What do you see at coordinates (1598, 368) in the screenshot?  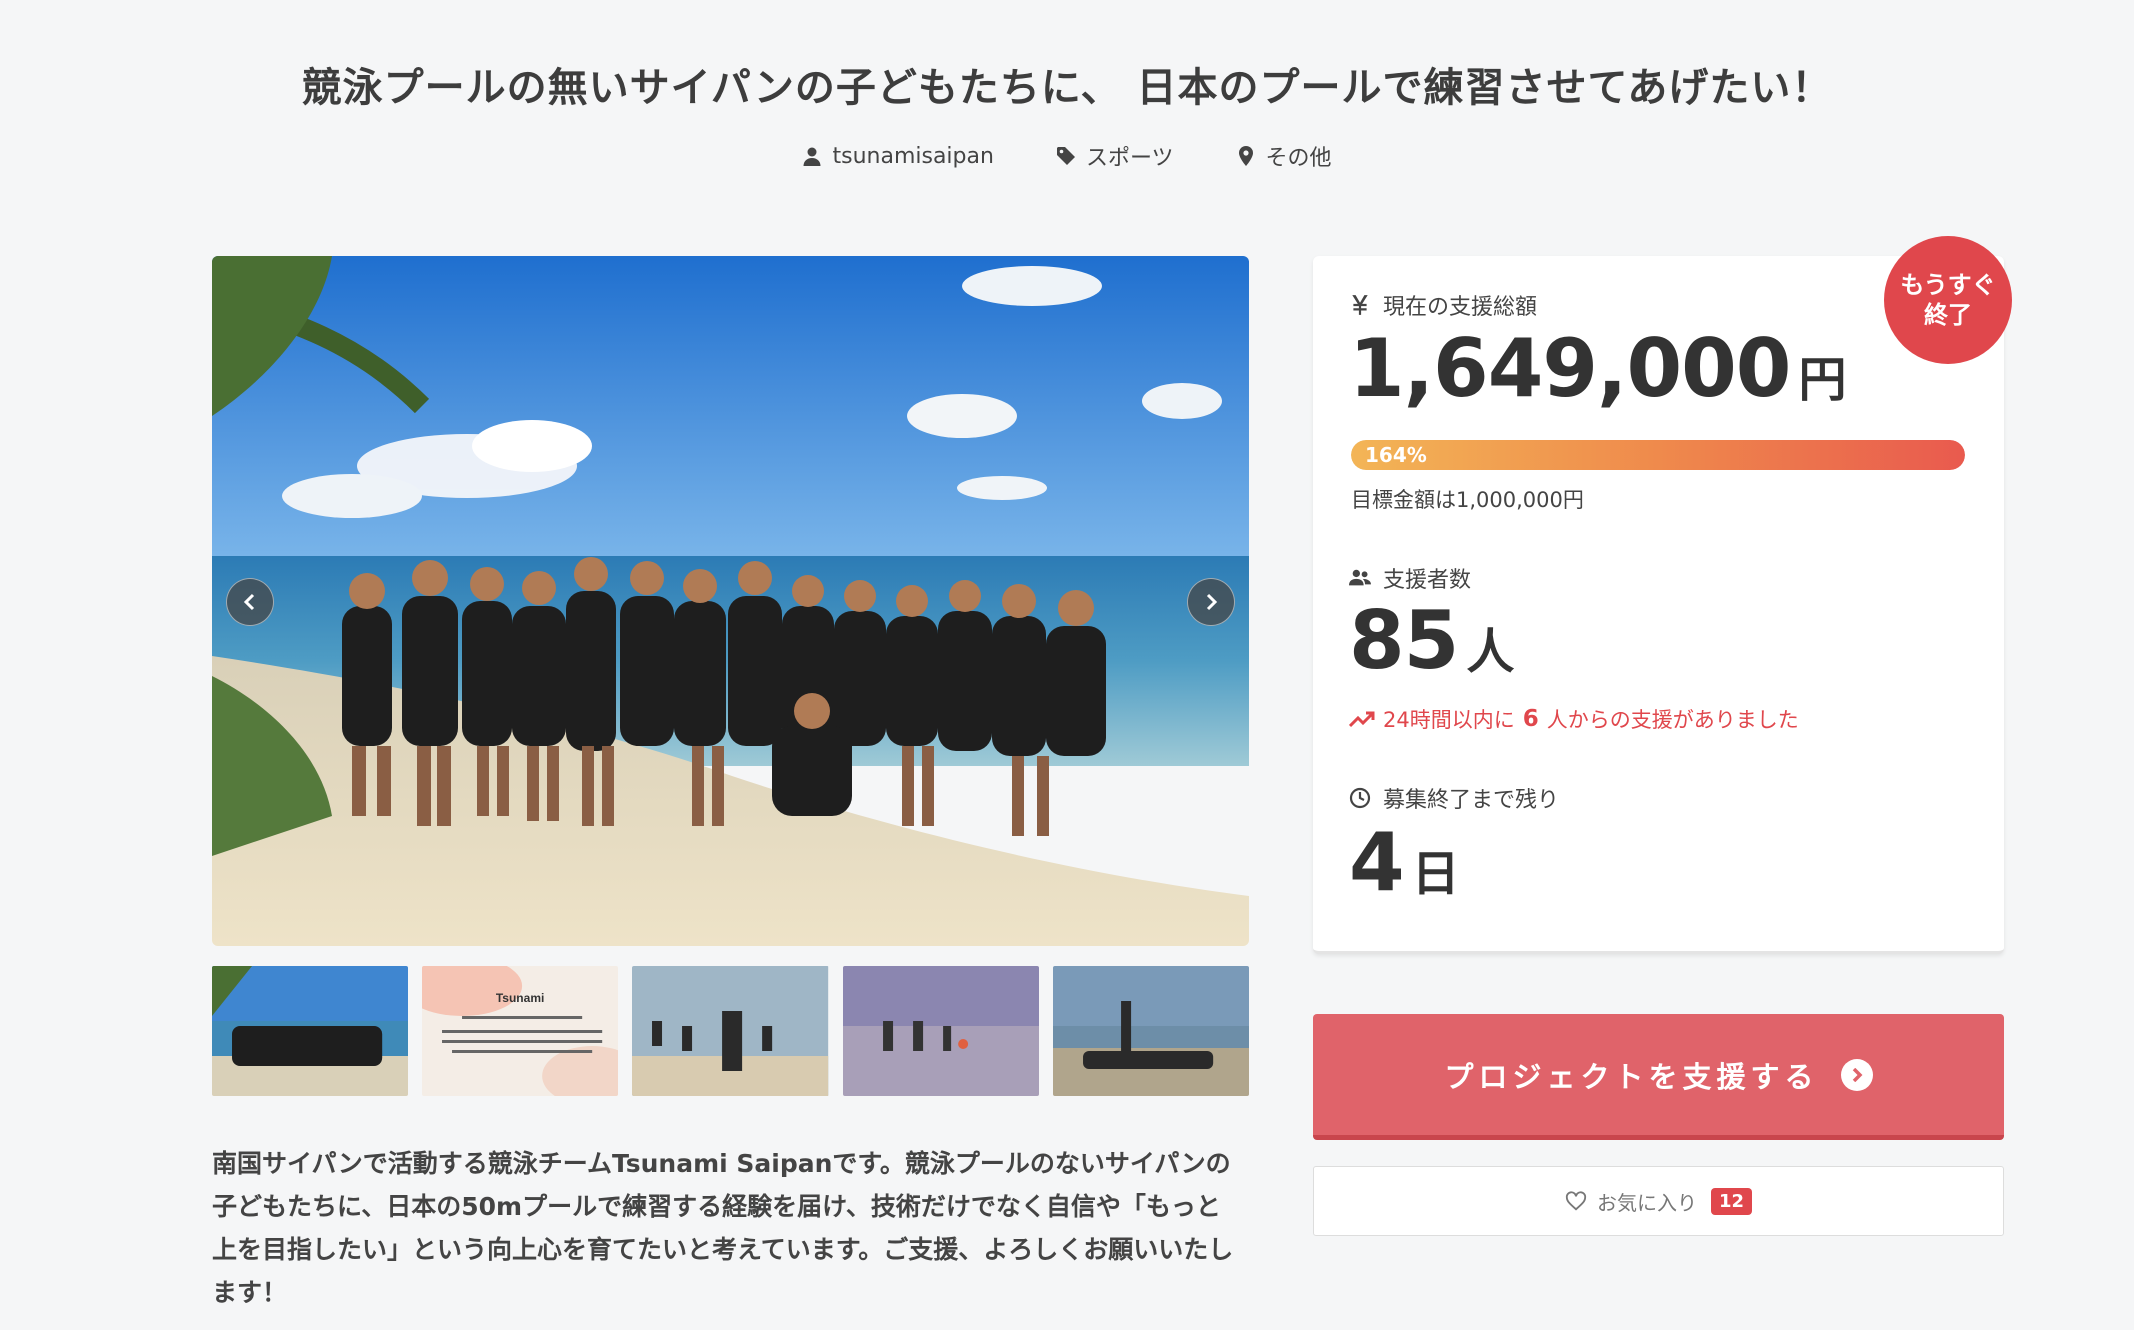 I see `total-amount: 1,649,000 円` at bounding box center [1598, 368].